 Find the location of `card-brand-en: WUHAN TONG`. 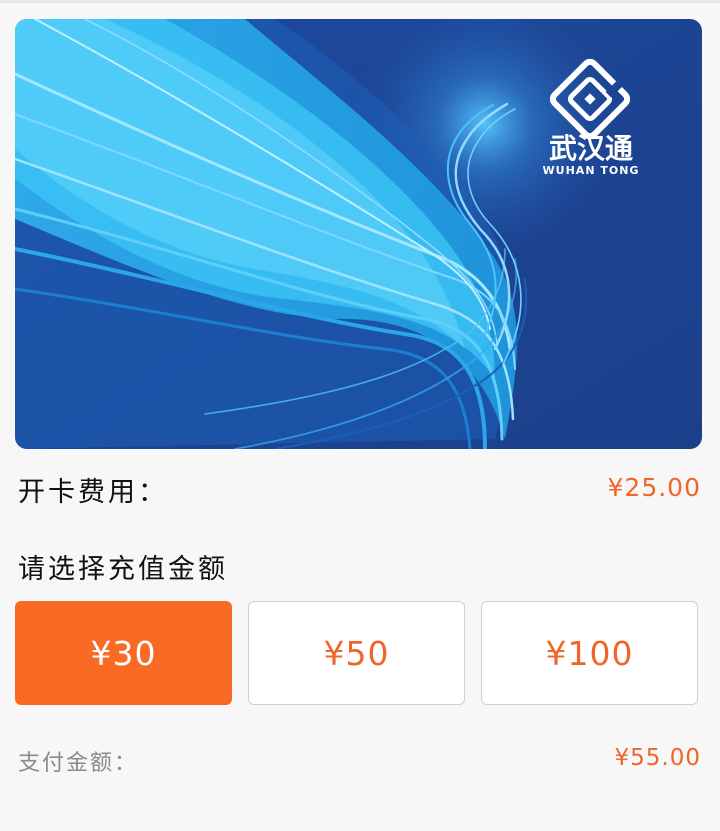

card-brand-en: WUHAN TONG is located at coordinates (591, 170).